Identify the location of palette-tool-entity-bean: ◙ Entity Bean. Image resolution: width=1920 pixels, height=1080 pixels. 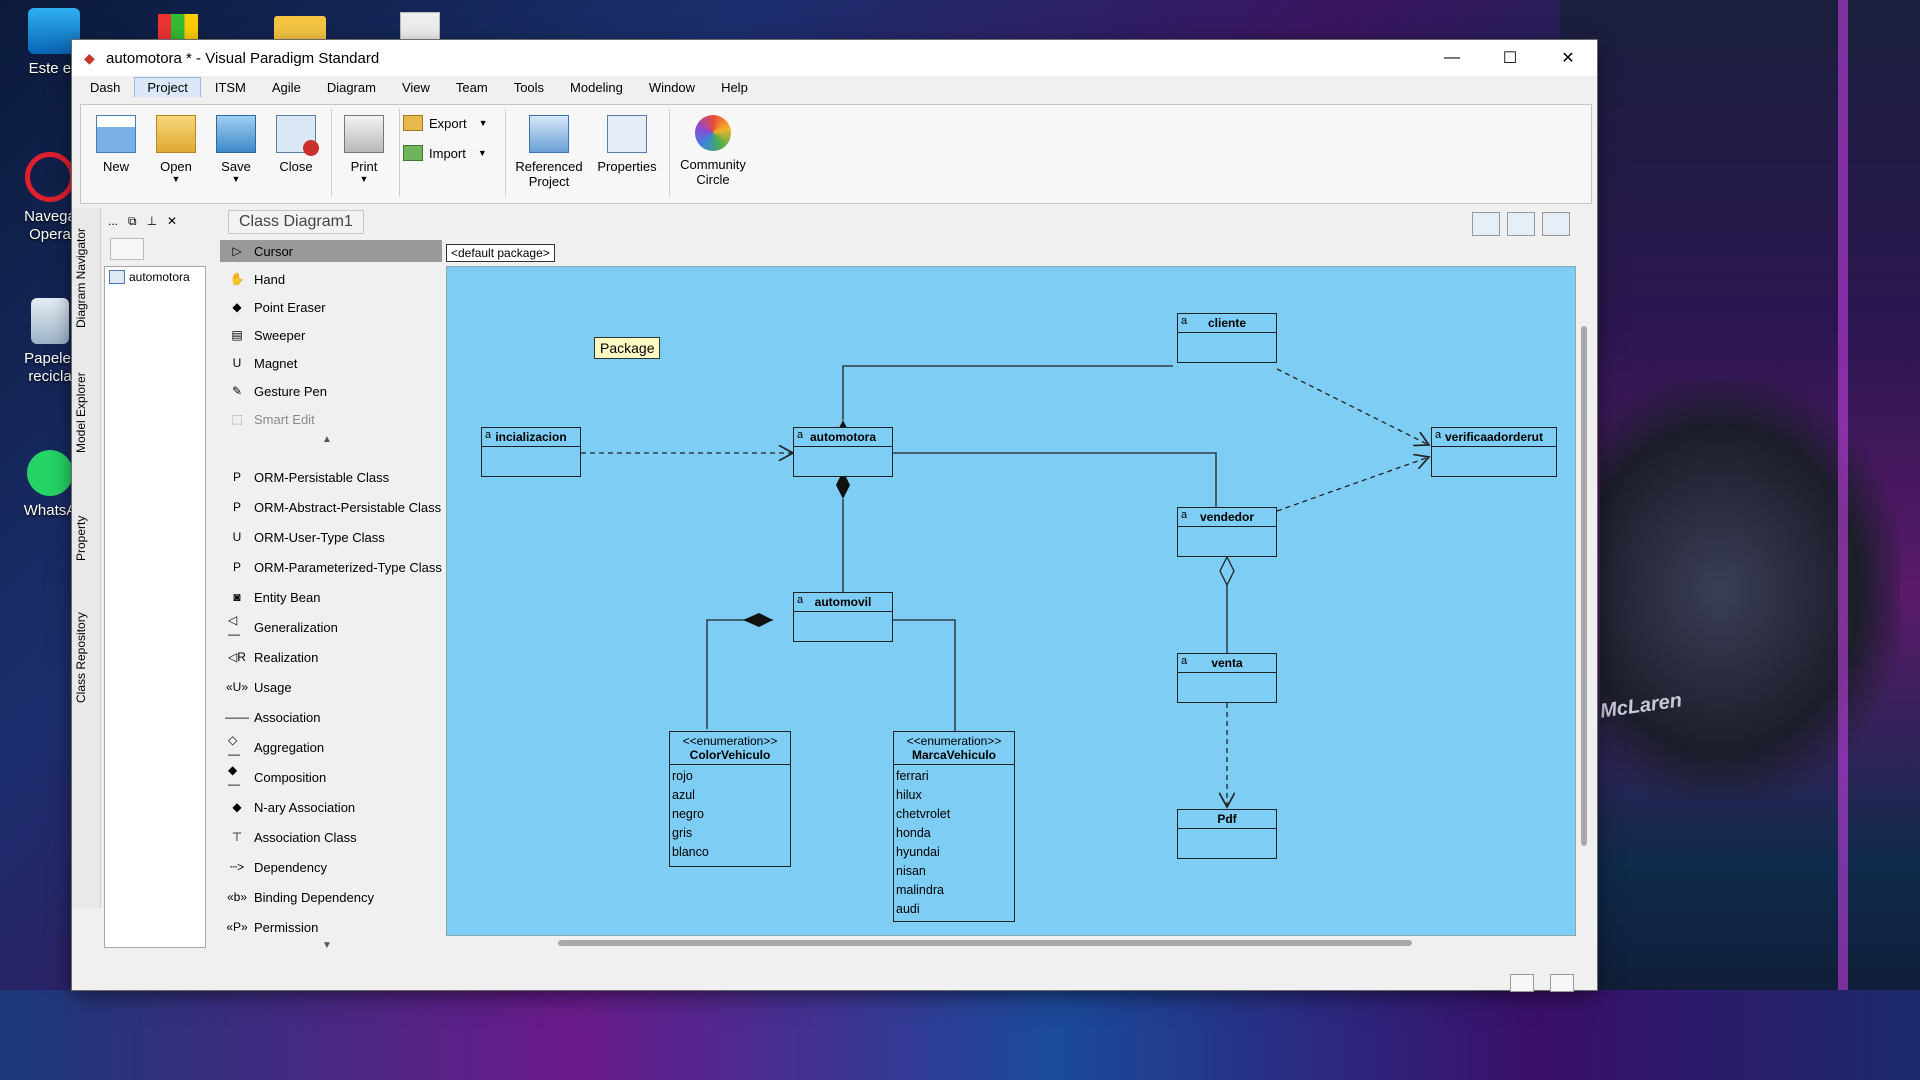
(331, 597).